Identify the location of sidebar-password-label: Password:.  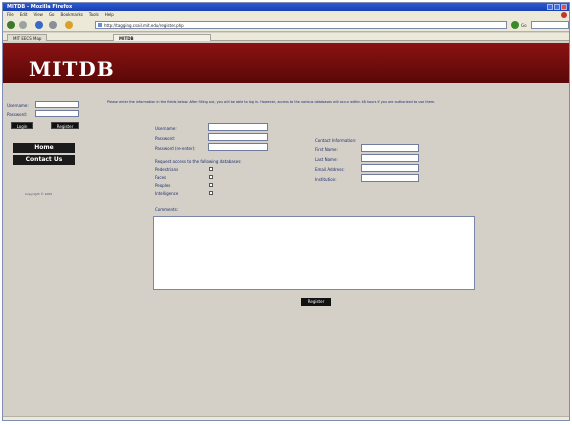
(17, 114).